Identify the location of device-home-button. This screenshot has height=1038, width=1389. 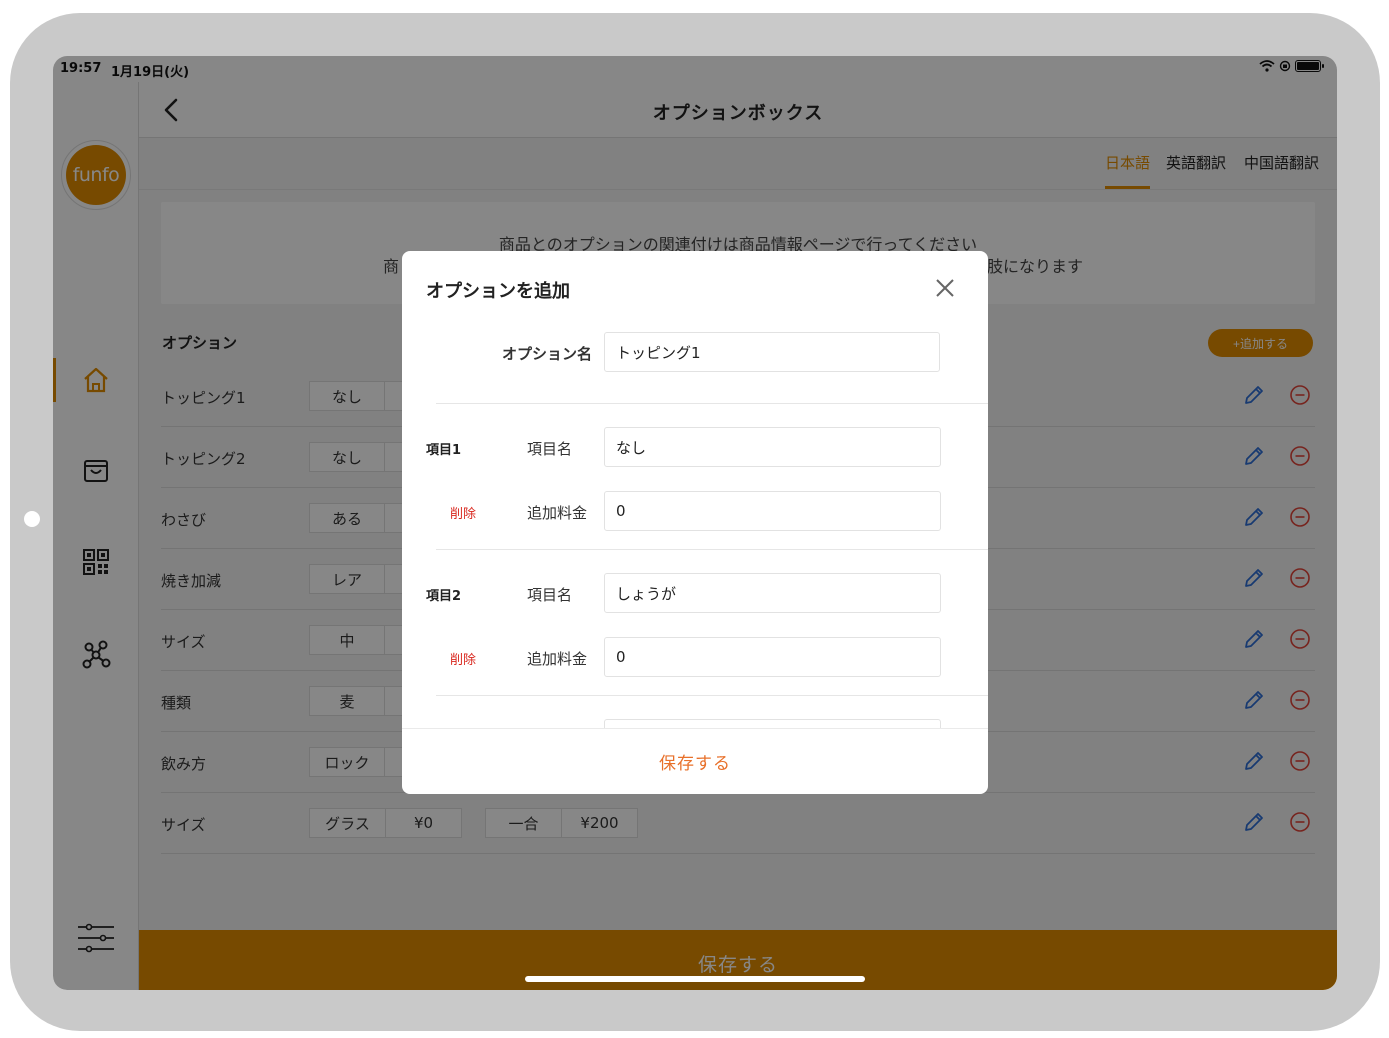
(32, 519).